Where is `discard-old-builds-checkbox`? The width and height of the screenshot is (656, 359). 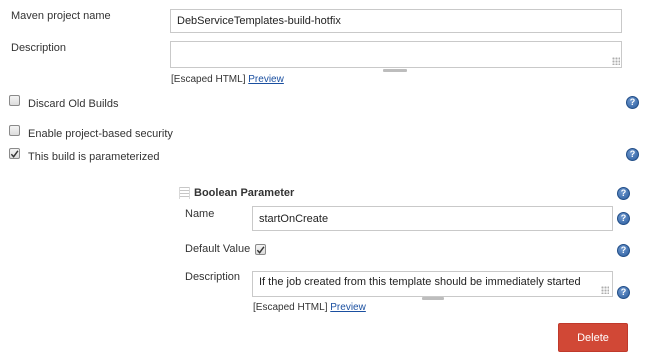
discard-old-builds-checkbox is located at coordinates (14, 100).